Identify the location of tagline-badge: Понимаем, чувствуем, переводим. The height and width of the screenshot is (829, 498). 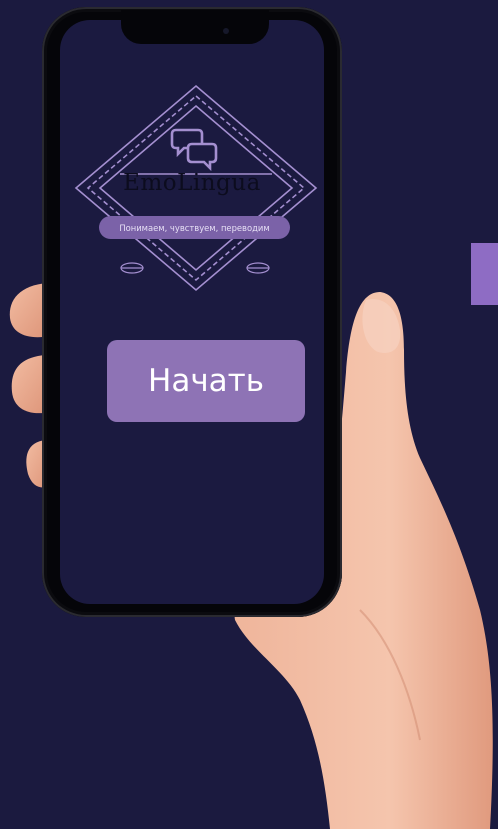
(194, 227).